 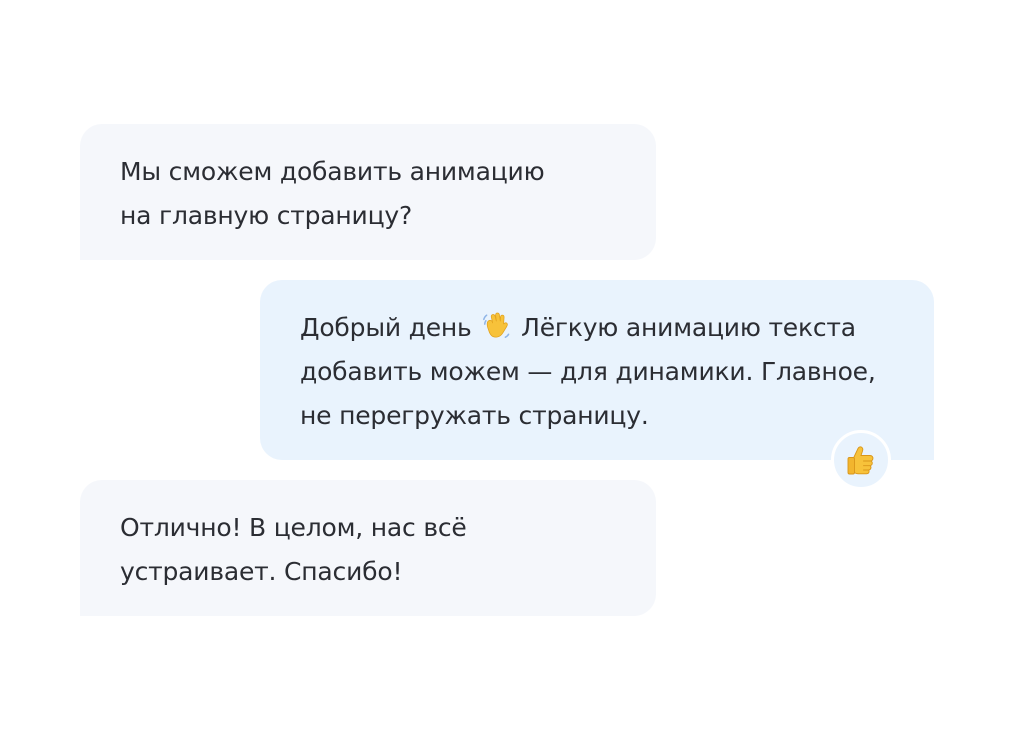 I want to click on message-text-line: добавить можем — для динамики. Главное,, so click(x=588, y=371).